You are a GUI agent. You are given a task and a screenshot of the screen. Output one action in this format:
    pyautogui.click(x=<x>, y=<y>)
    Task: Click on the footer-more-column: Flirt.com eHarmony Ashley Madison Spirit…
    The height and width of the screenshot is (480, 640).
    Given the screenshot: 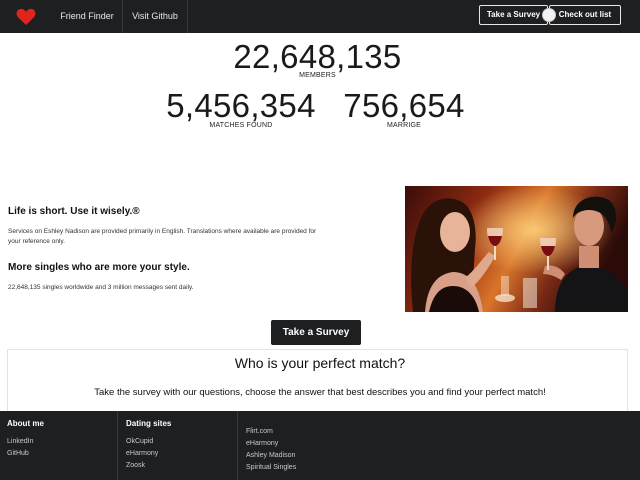 What is the action you would take?
    pyautogui.click(x=313, y=445)
    